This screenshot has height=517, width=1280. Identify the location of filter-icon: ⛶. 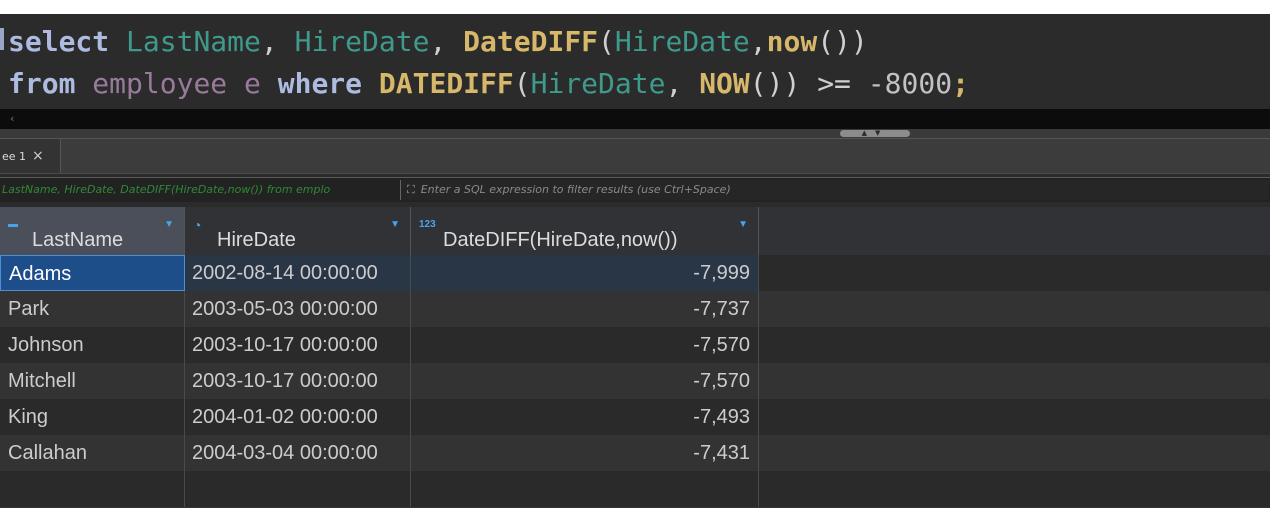
(411, 189).